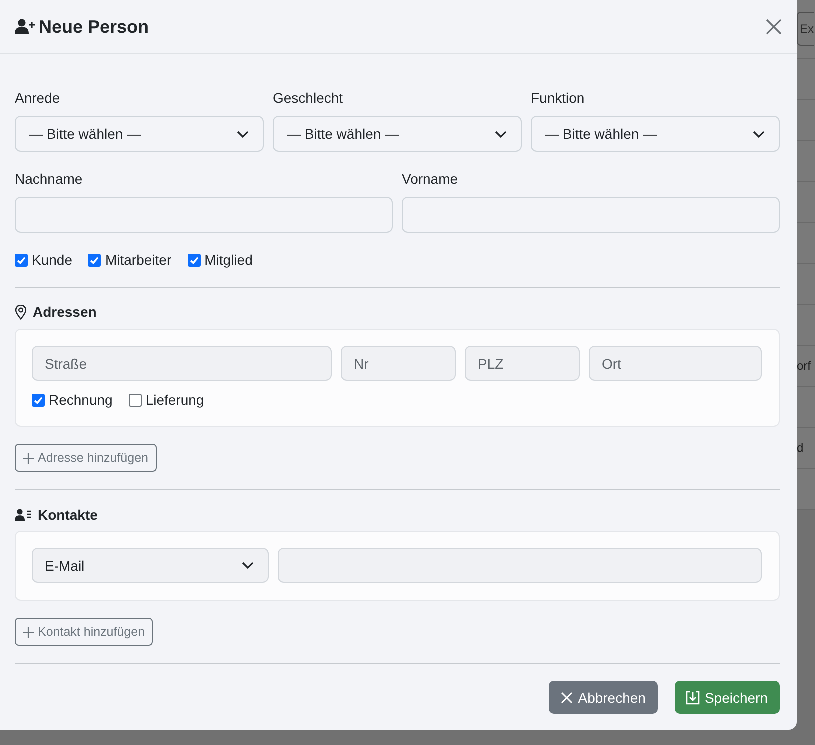  I want to click on input-field: PLZ, so click(522, 363).